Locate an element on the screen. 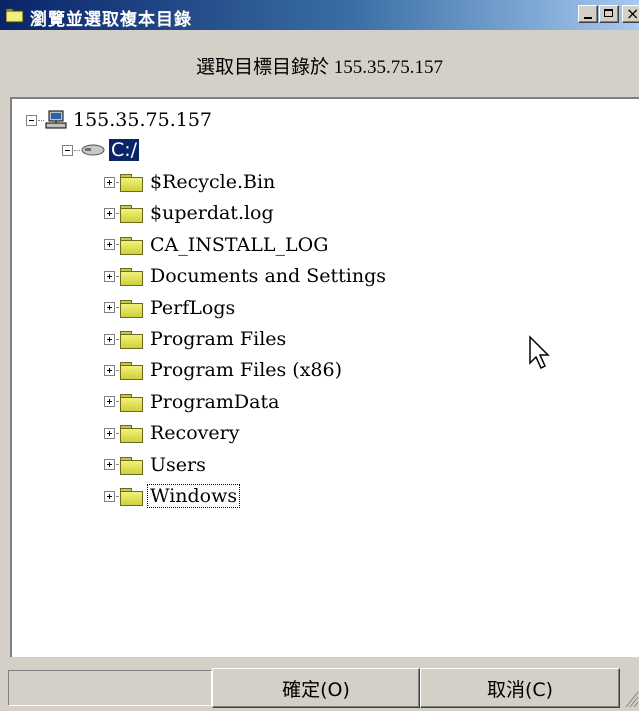 The image size is (639, 711). minimize-button is located at coordinates (588, 14).